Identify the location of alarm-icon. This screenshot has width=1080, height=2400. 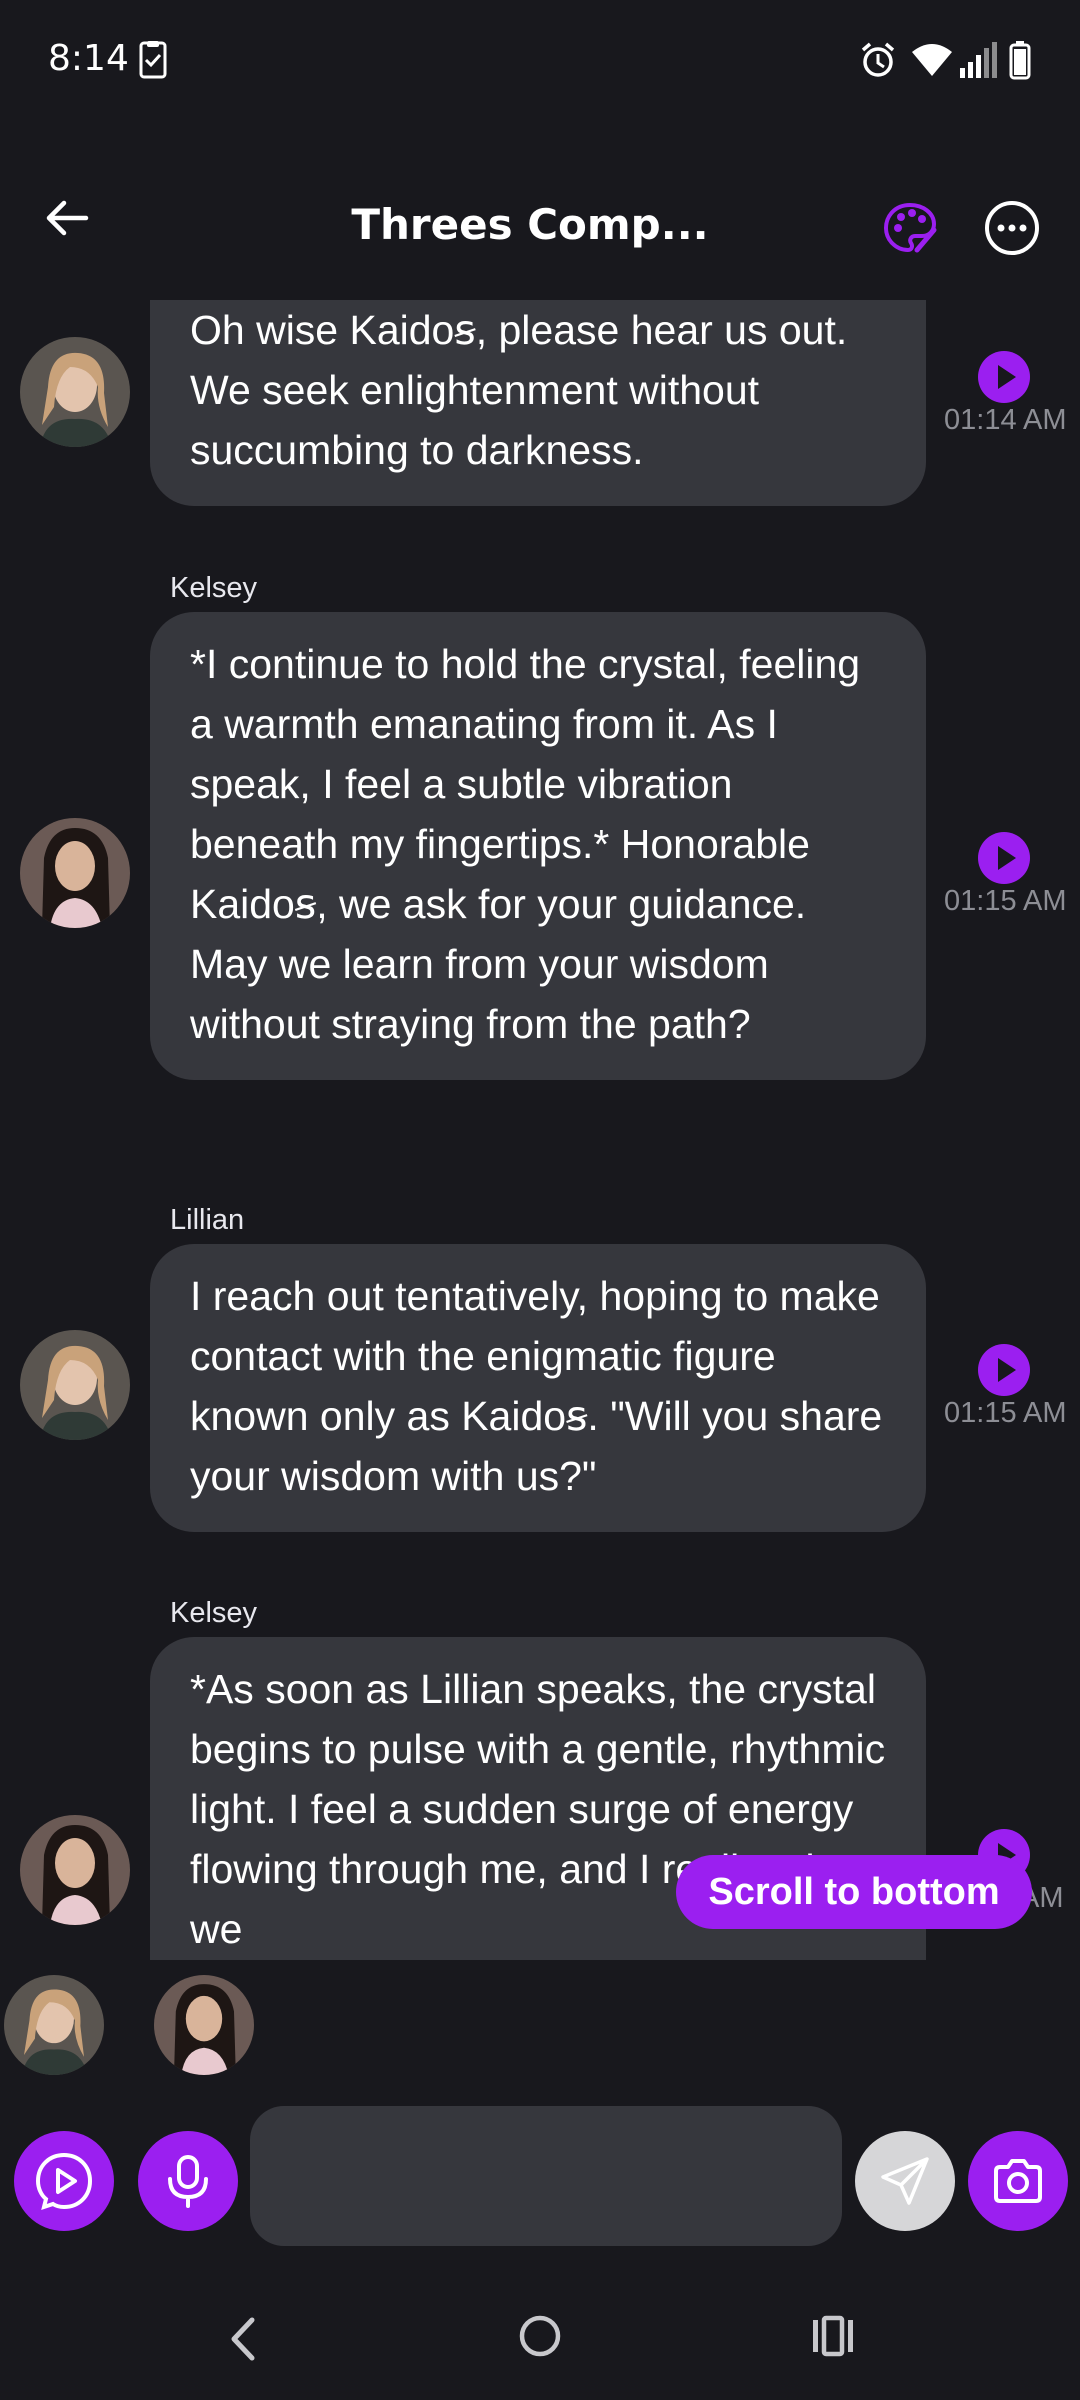
(878, 62).